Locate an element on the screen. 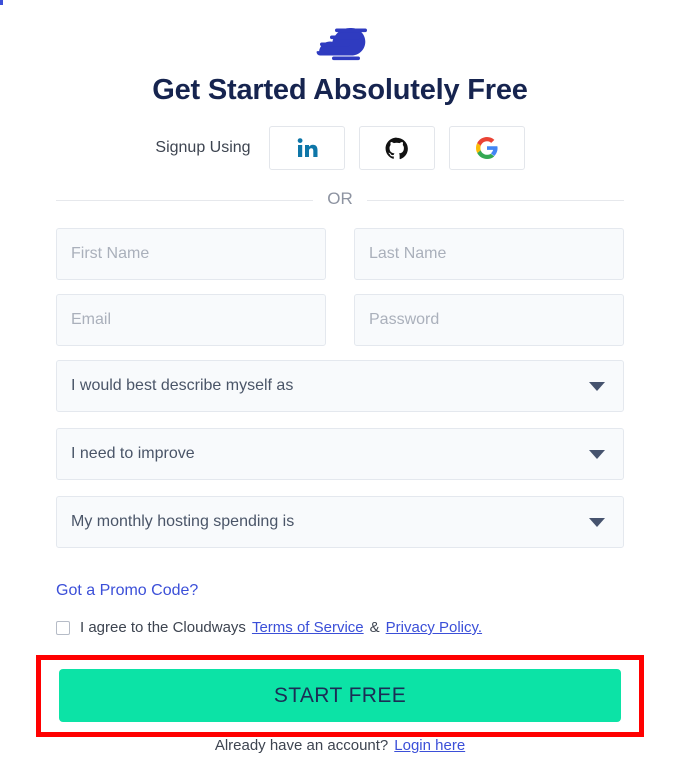  google-icon is located at coordinates (486, 148).